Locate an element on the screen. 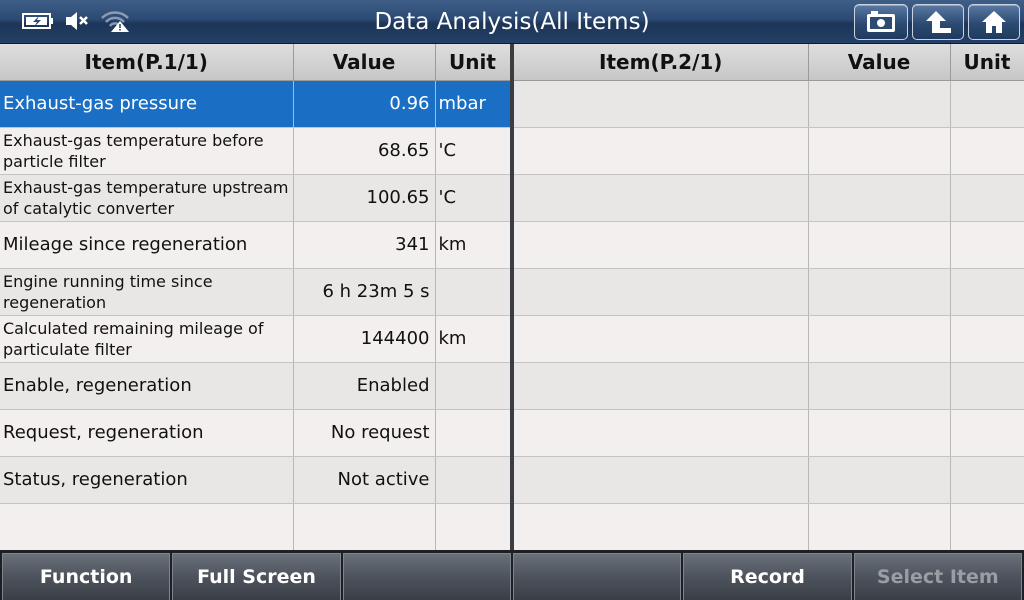 This screenshot has width=1024, height=600. record-button: Record is located at coordinates (767, 576).